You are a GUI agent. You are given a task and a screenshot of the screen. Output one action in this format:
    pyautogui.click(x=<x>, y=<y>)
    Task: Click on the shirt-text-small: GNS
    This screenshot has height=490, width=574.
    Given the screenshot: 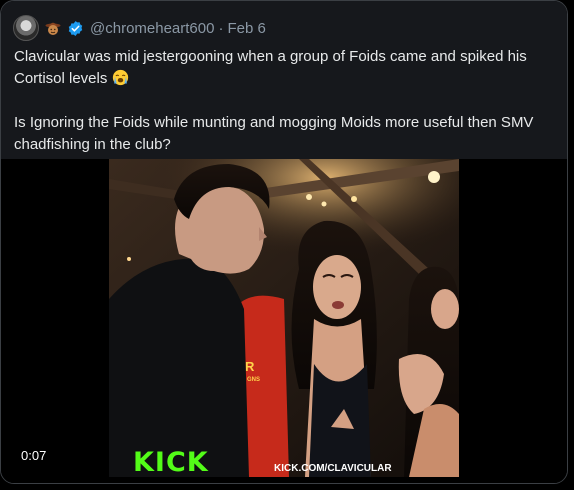 What is the action you would take?
    pyautogui.click(x=253, y=380)
    